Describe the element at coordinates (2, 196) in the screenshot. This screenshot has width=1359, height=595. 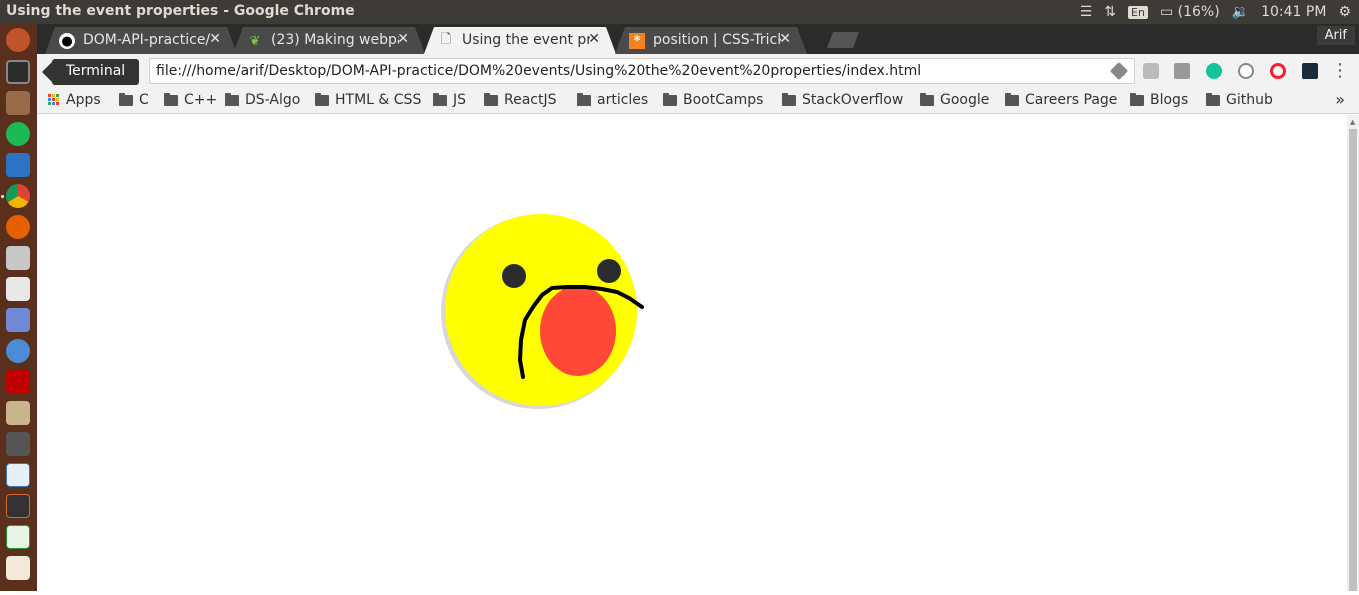
I see `running-indicator` at that location.